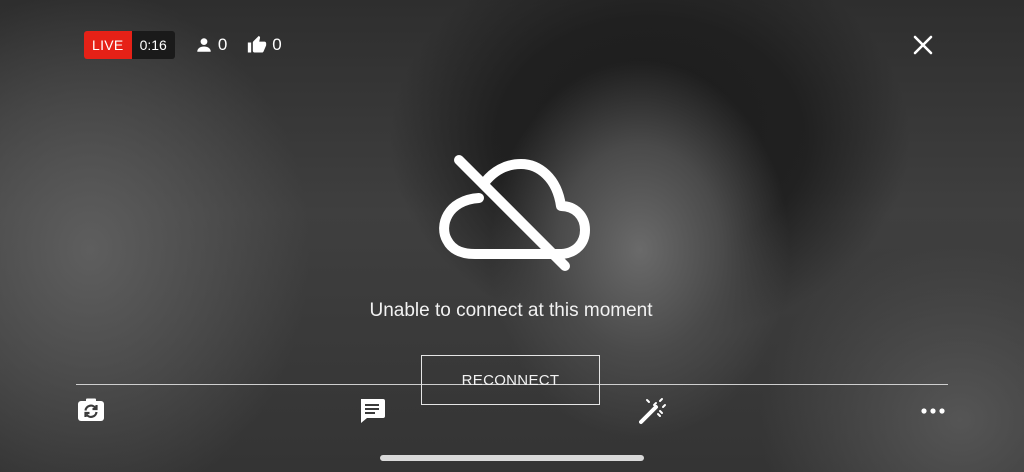 This screenshot has height=472, width=1024. Describe the element at coordinates (511, 310) in the screenshot. I see `connection-error-message: Unable to connect at this moment` at that location.